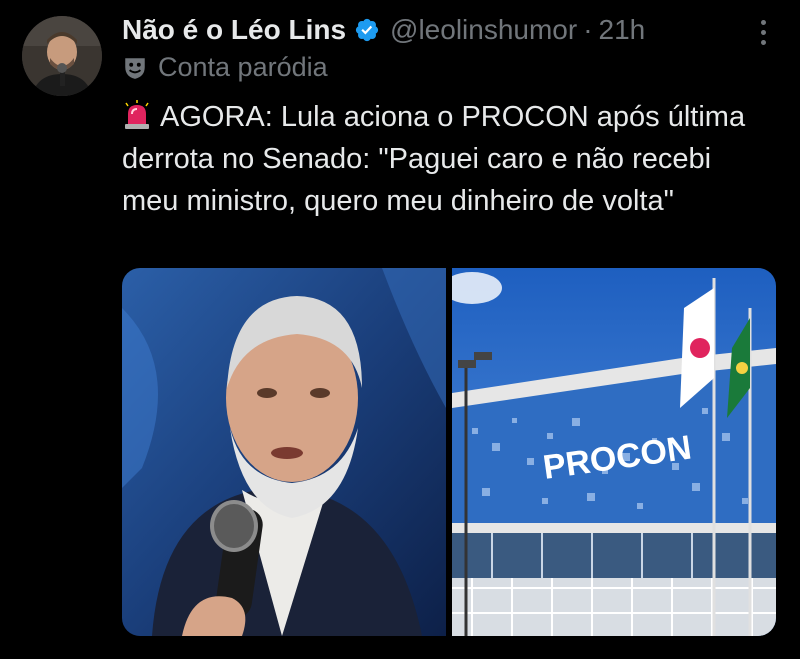 This screenshot has width=800, height=659. I want to click on siren-icon, so click(137, 115).